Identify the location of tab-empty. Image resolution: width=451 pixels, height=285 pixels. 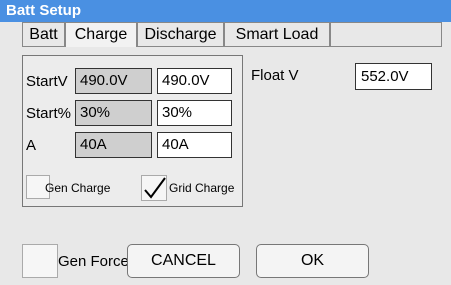
(386, 34).